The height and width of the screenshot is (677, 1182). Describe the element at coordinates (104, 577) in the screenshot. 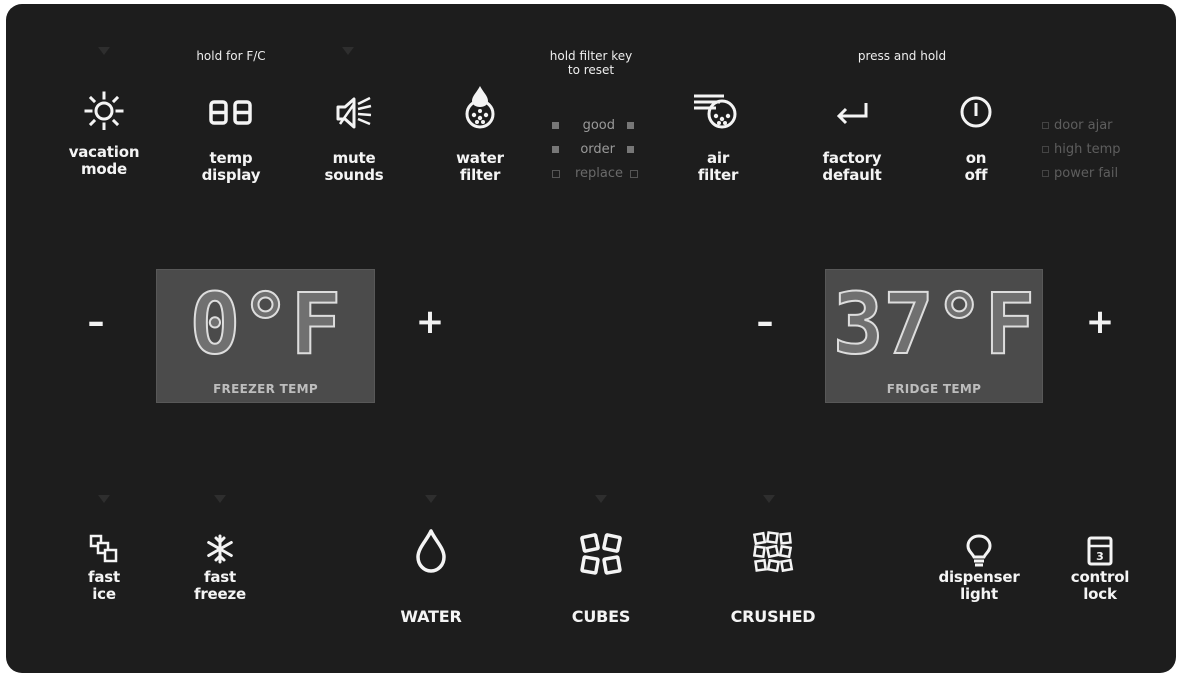

I see `fast-ice-label-1: fast` at that location.